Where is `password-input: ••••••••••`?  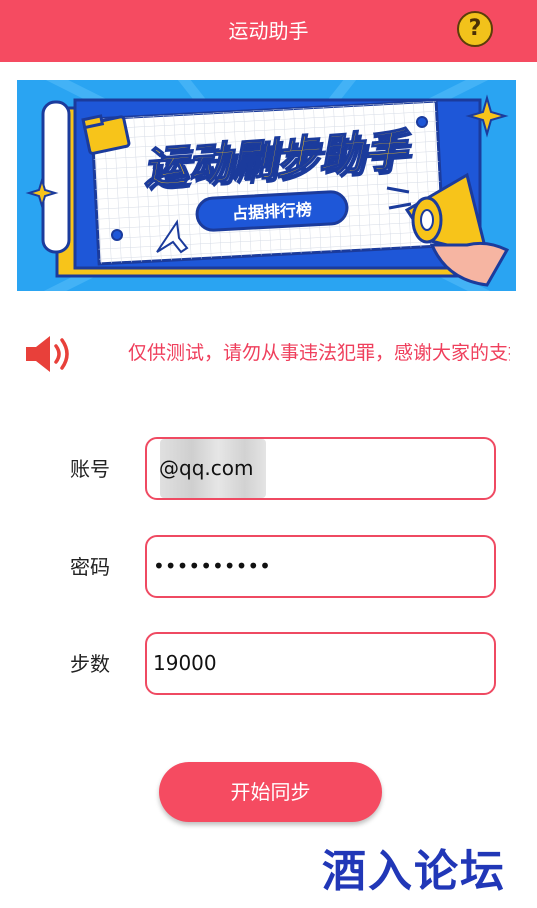 password-input: •••••••••• is located at coordinates (320, 566).